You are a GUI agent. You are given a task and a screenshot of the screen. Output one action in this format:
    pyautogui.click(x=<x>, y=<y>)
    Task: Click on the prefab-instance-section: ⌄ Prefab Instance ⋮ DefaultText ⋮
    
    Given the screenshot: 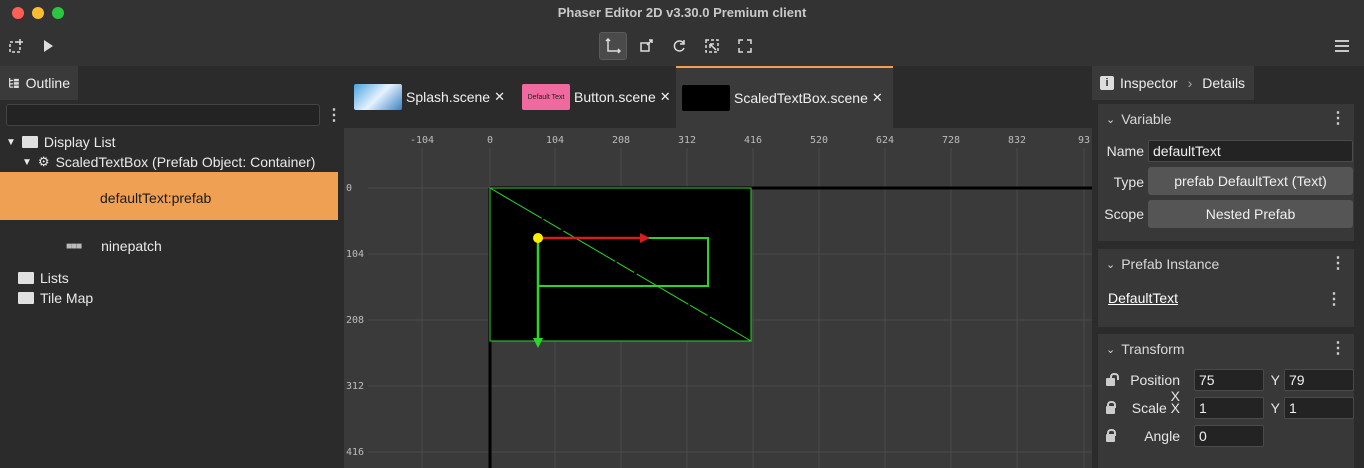 What is the action you would take?
    pyautogui.click(x=1226, y=288)
    